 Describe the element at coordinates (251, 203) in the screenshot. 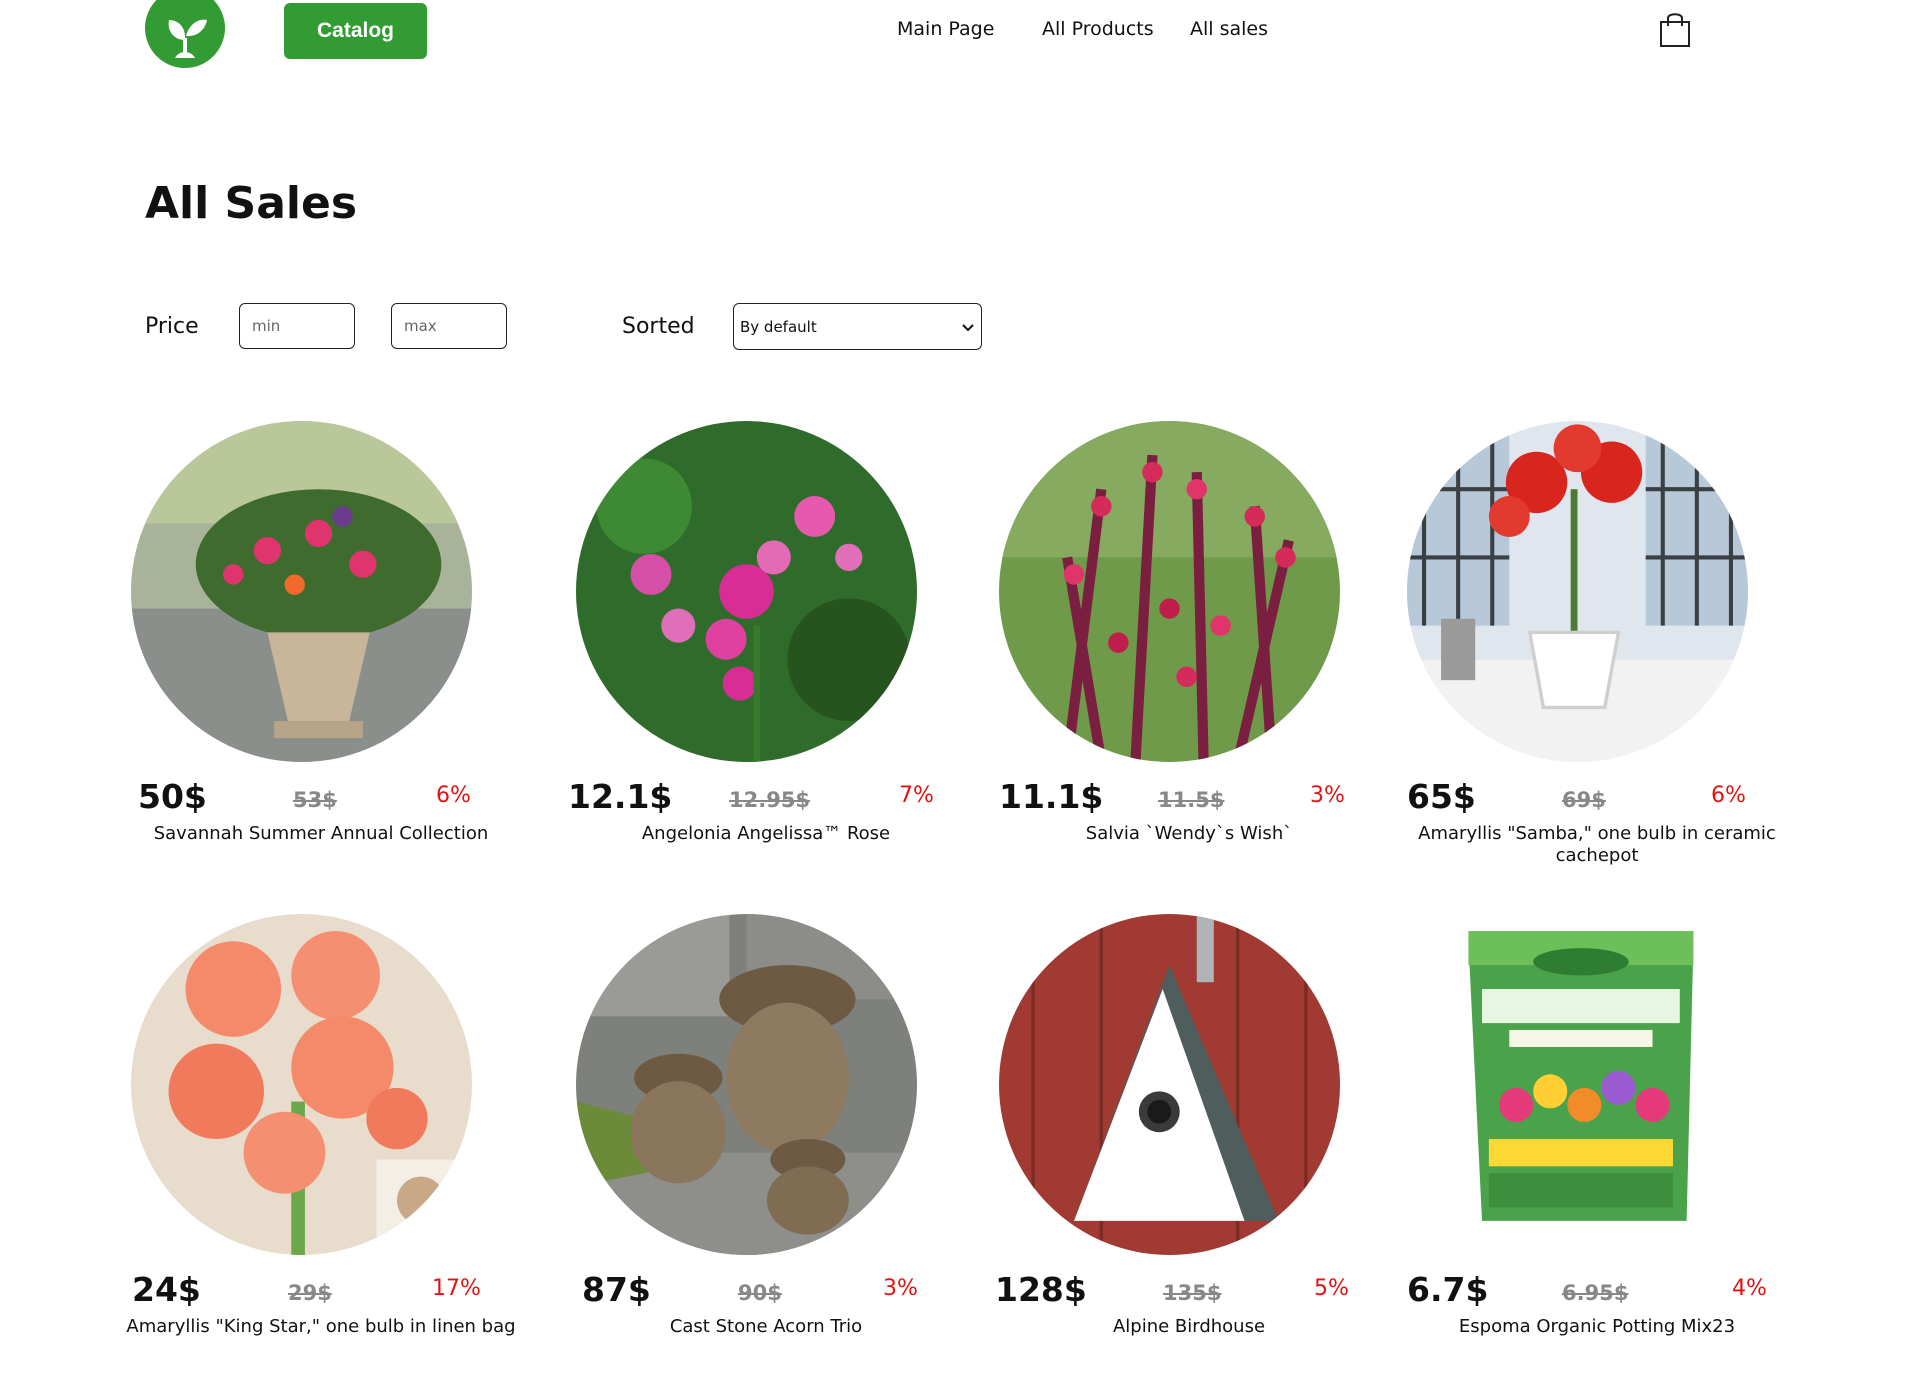

I see `page-title: All Sales` at that location.